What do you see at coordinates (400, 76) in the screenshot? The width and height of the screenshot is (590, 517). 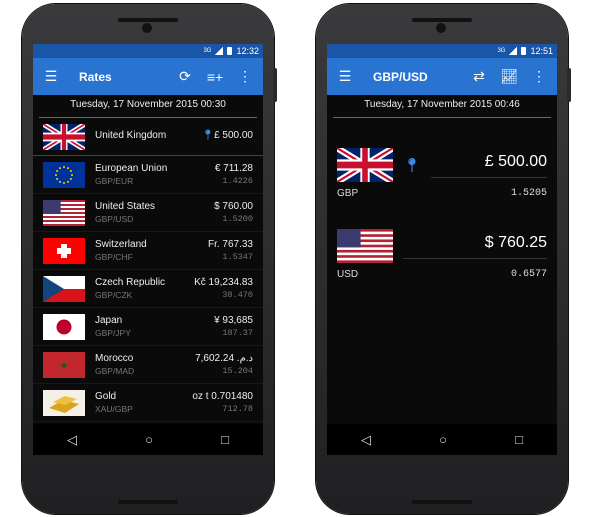 I see `page-title: GBP/USD` at bounding box center [400, 76].